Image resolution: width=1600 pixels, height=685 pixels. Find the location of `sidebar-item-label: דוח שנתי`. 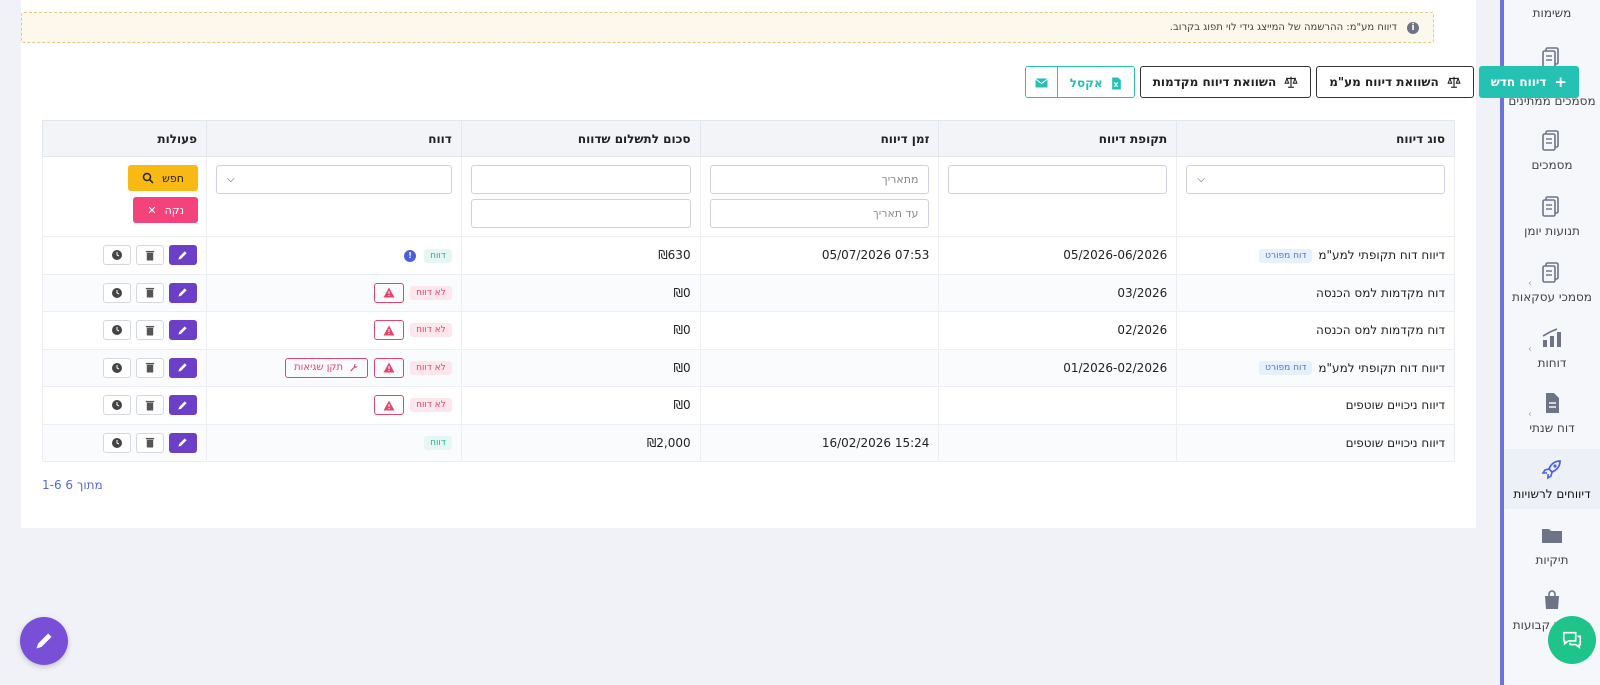

sidebar-item-label: דוח שנתי is located at coordinates (1552, 428).